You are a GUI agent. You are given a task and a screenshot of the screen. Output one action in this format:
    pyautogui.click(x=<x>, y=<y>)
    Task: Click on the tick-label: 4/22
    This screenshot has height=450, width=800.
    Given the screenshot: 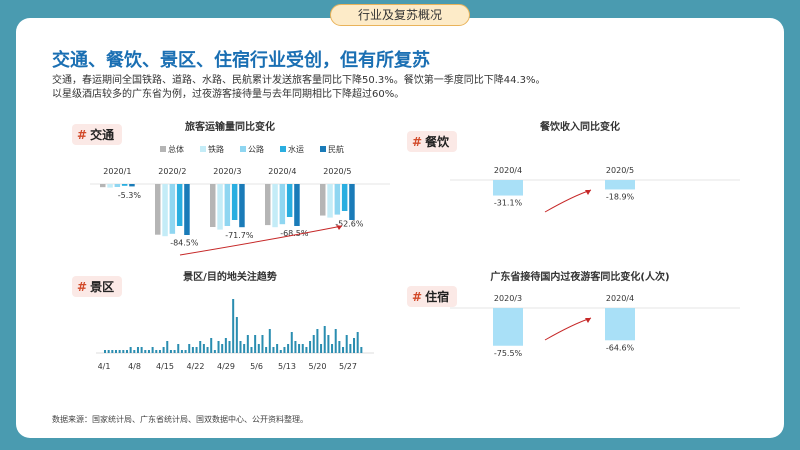 What is the action you would take?
    pyautogui.click(x=196, y=366)
    